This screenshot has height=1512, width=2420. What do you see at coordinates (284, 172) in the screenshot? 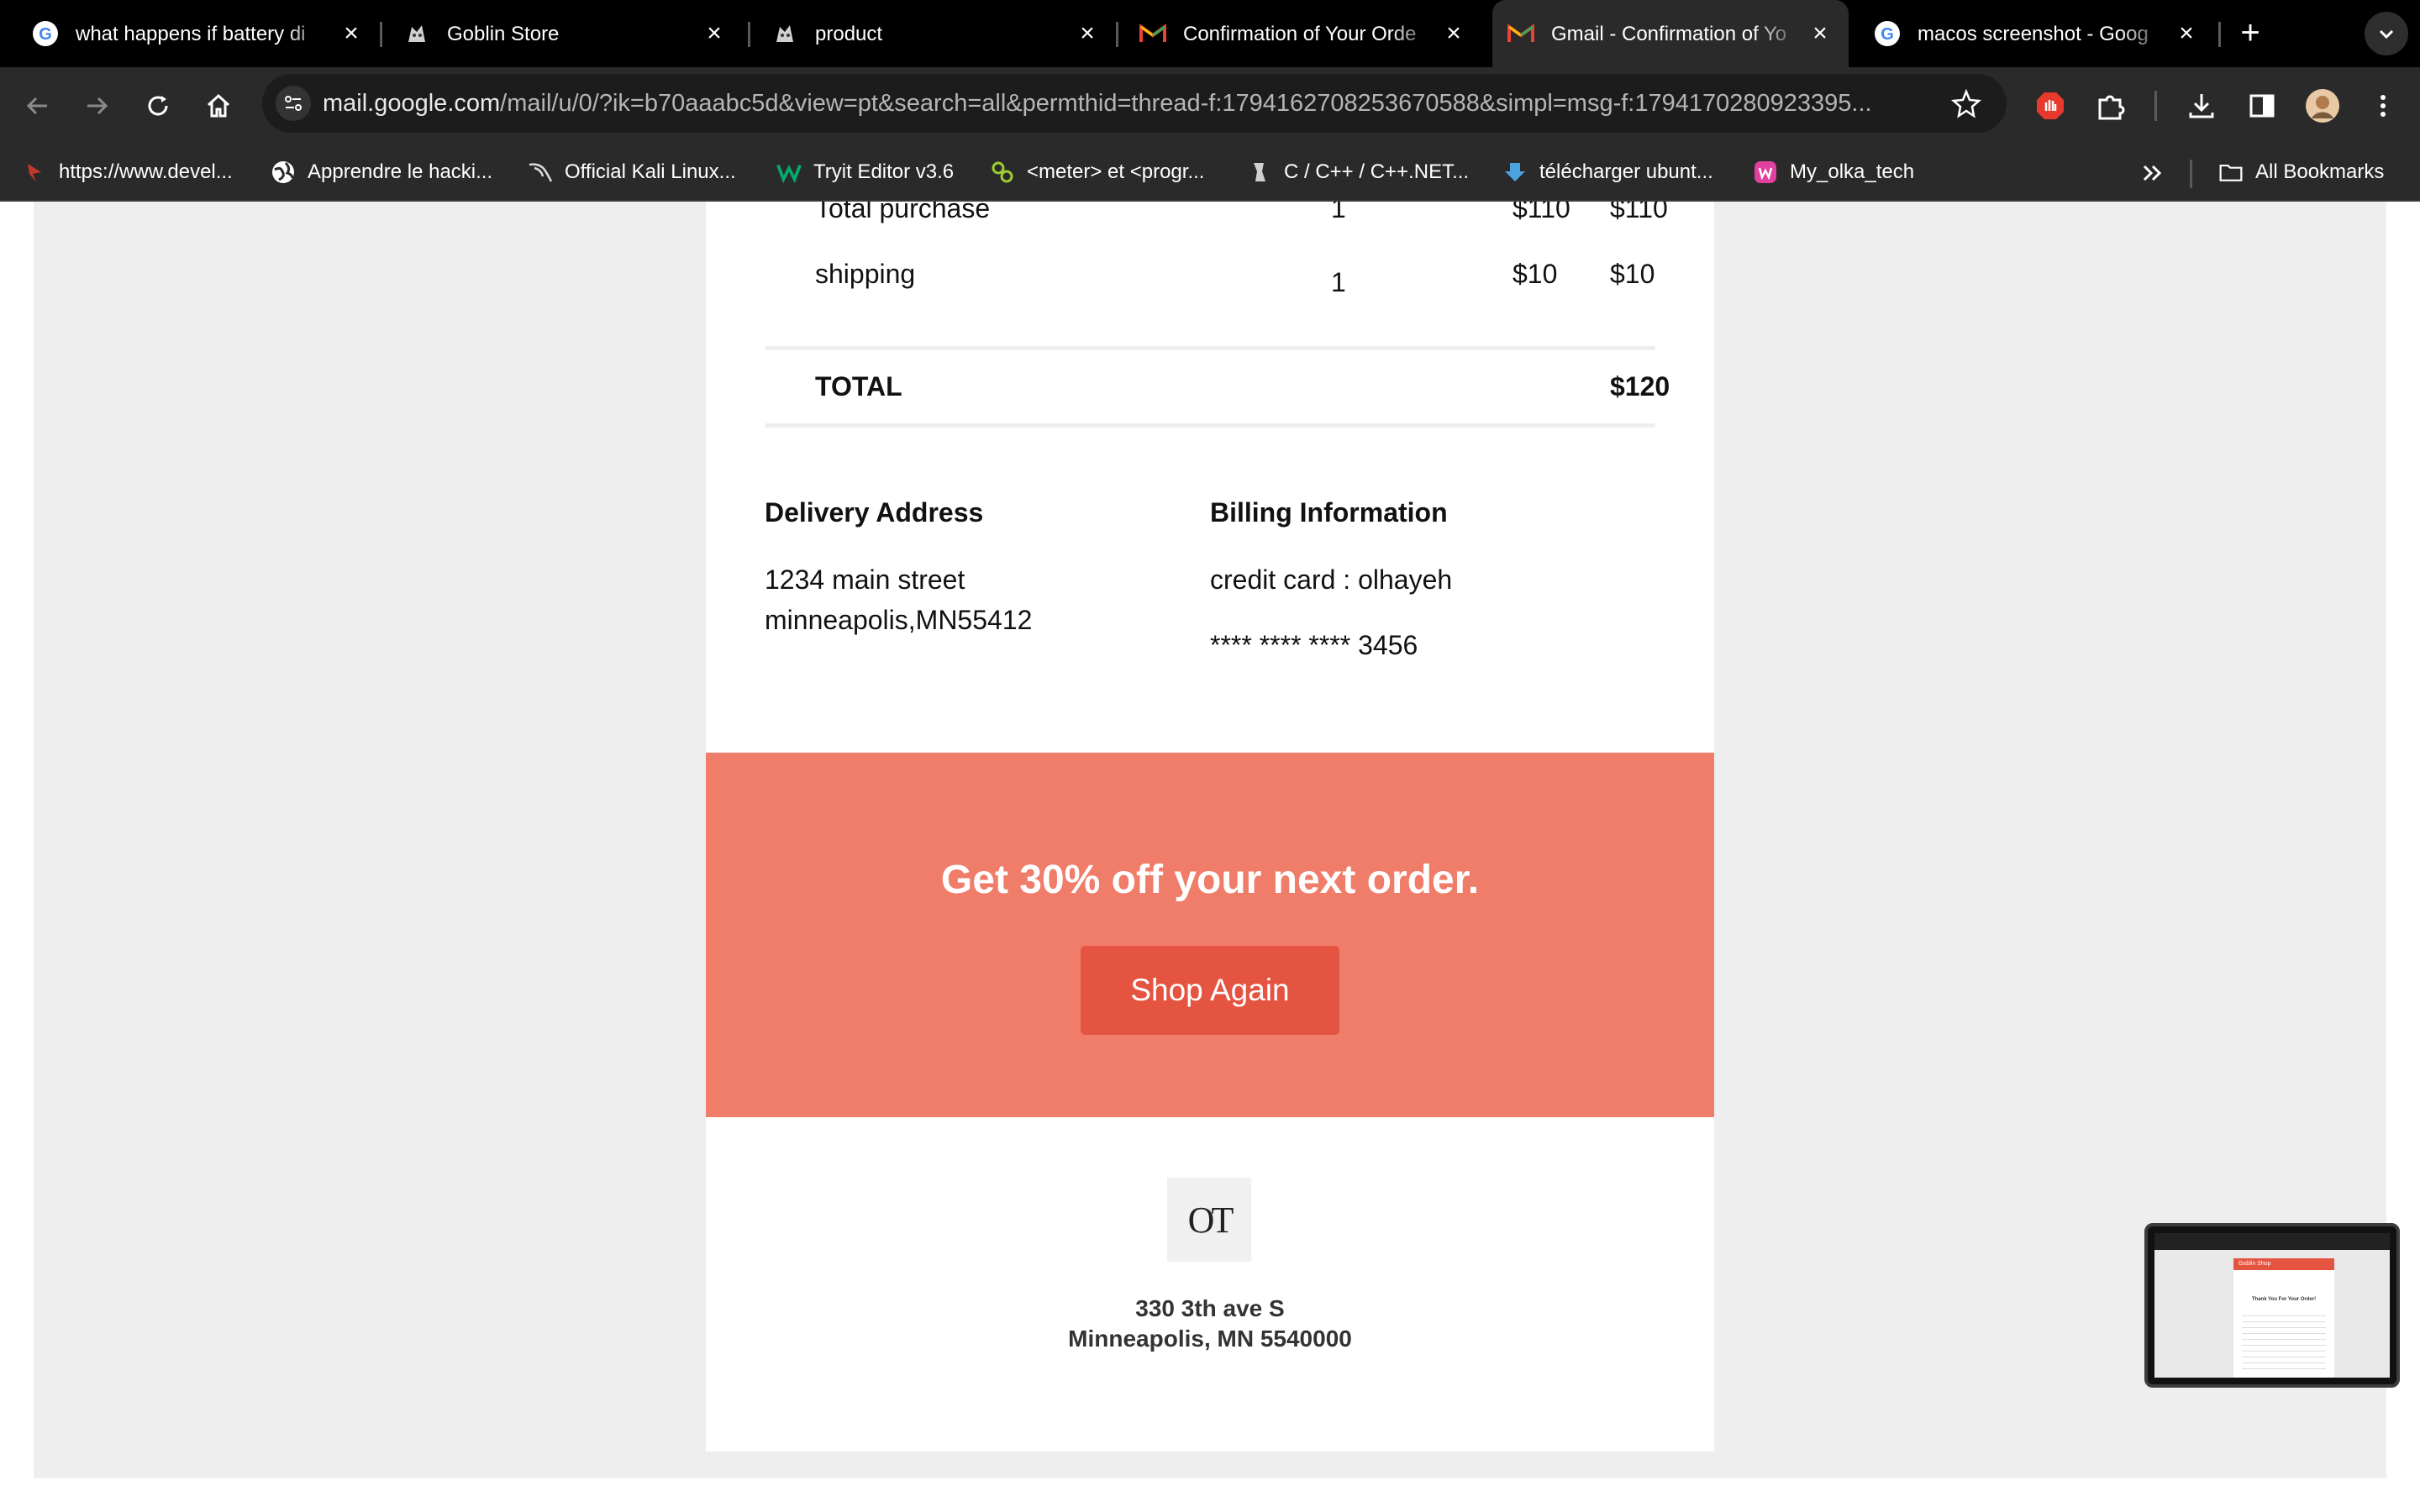
I see `globe-icon` at bounding box center [284, 172].